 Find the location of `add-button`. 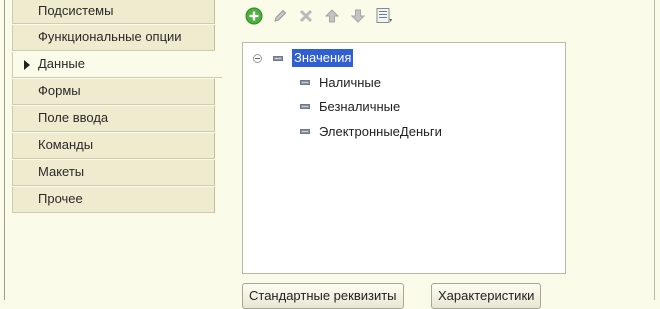

add-button is located at coordinates (254, 16).